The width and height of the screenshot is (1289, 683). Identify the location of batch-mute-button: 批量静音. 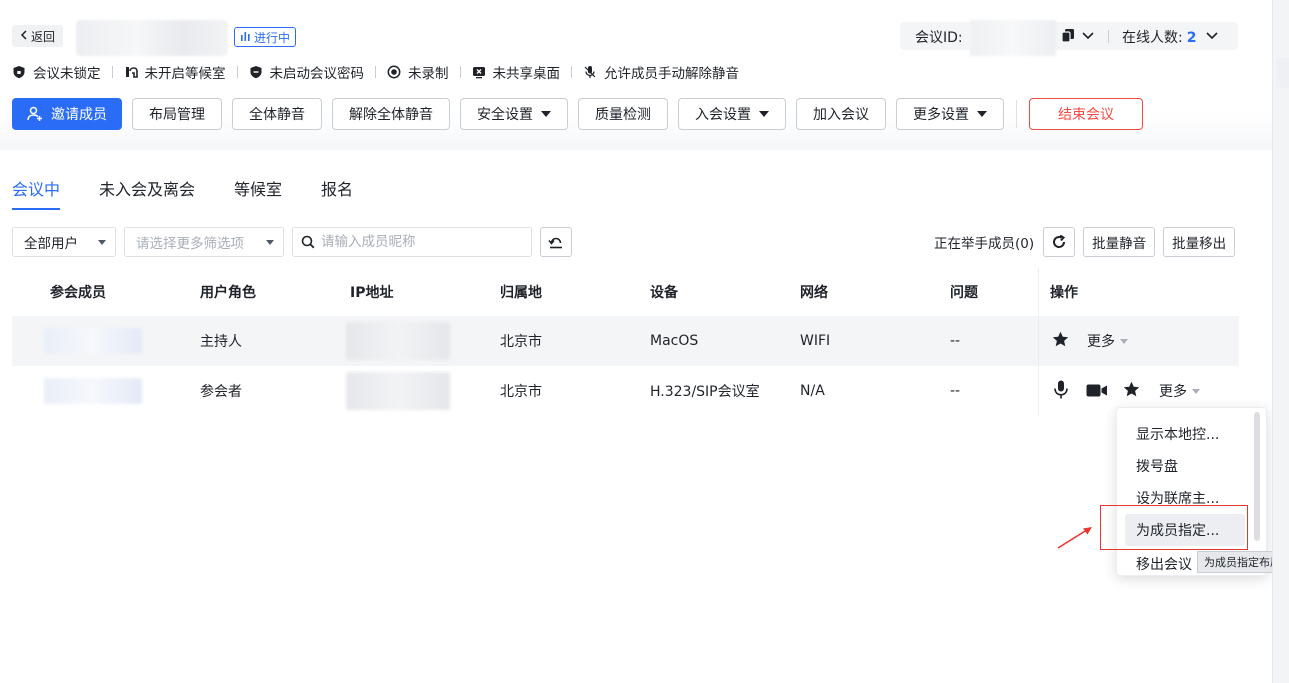
(1119, 242).